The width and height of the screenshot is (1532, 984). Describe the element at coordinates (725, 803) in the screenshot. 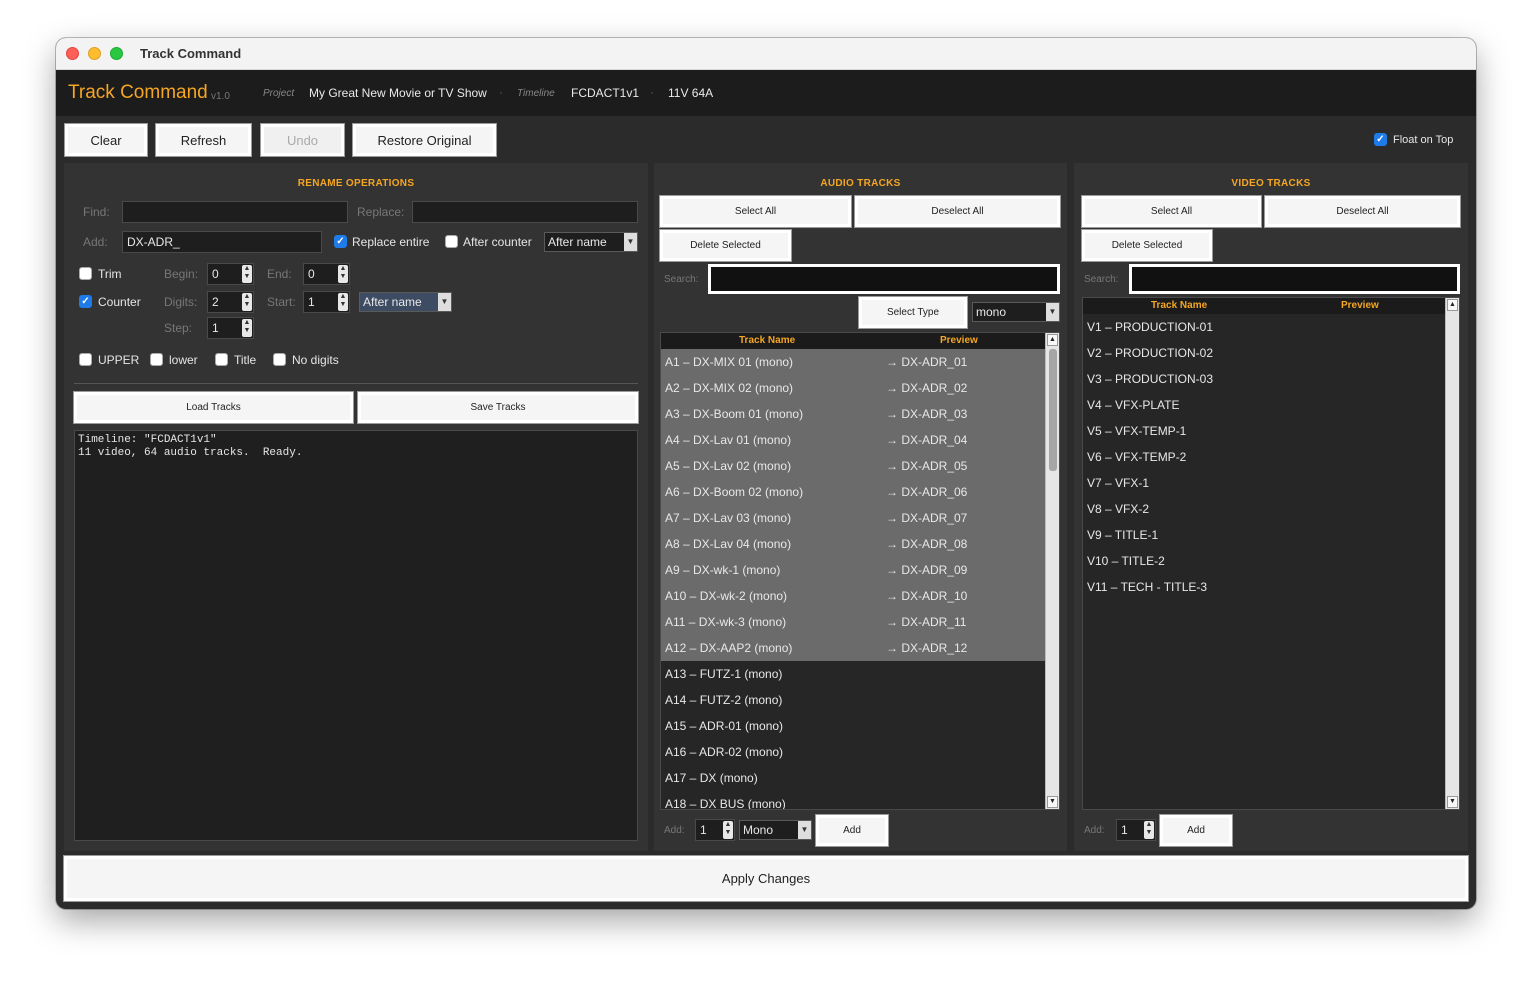

I see `audio-track-name: A18 – DX BUS (mono)` at that location.